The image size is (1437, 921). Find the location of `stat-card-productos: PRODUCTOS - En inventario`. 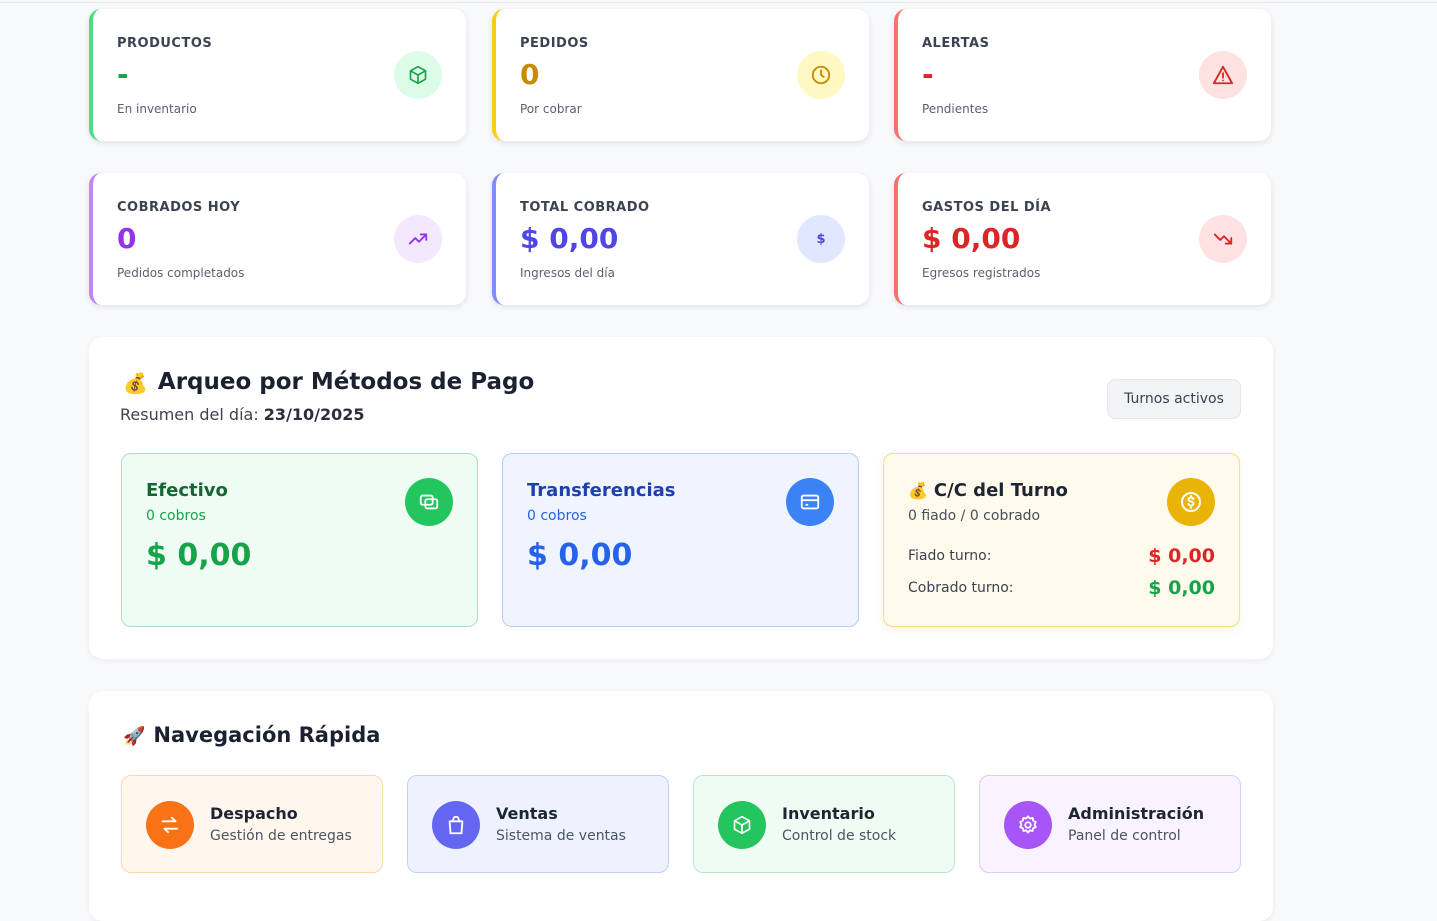

stat-card-productos: PRODUCTOS - En inventario is located at coordinates (277, 75).